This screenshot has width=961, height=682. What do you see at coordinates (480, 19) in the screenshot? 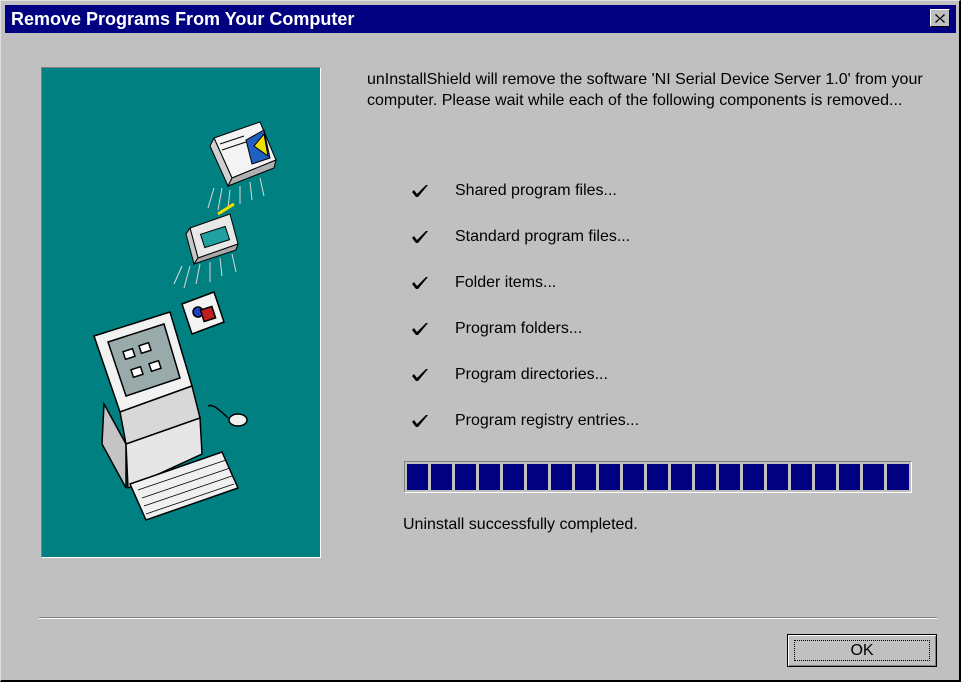
I see `title-bar: Remove Programs From Your Computer` at bounding box center [480, 19].